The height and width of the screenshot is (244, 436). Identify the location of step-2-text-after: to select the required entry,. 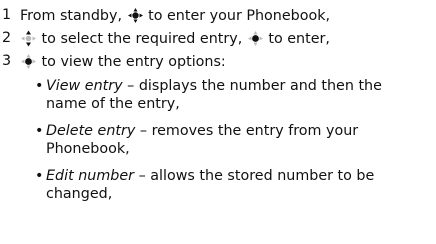
(142, 39).